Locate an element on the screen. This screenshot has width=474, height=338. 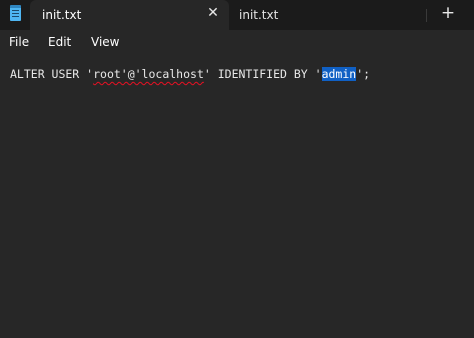
menu-file: File is located at coordinates (19, 42).